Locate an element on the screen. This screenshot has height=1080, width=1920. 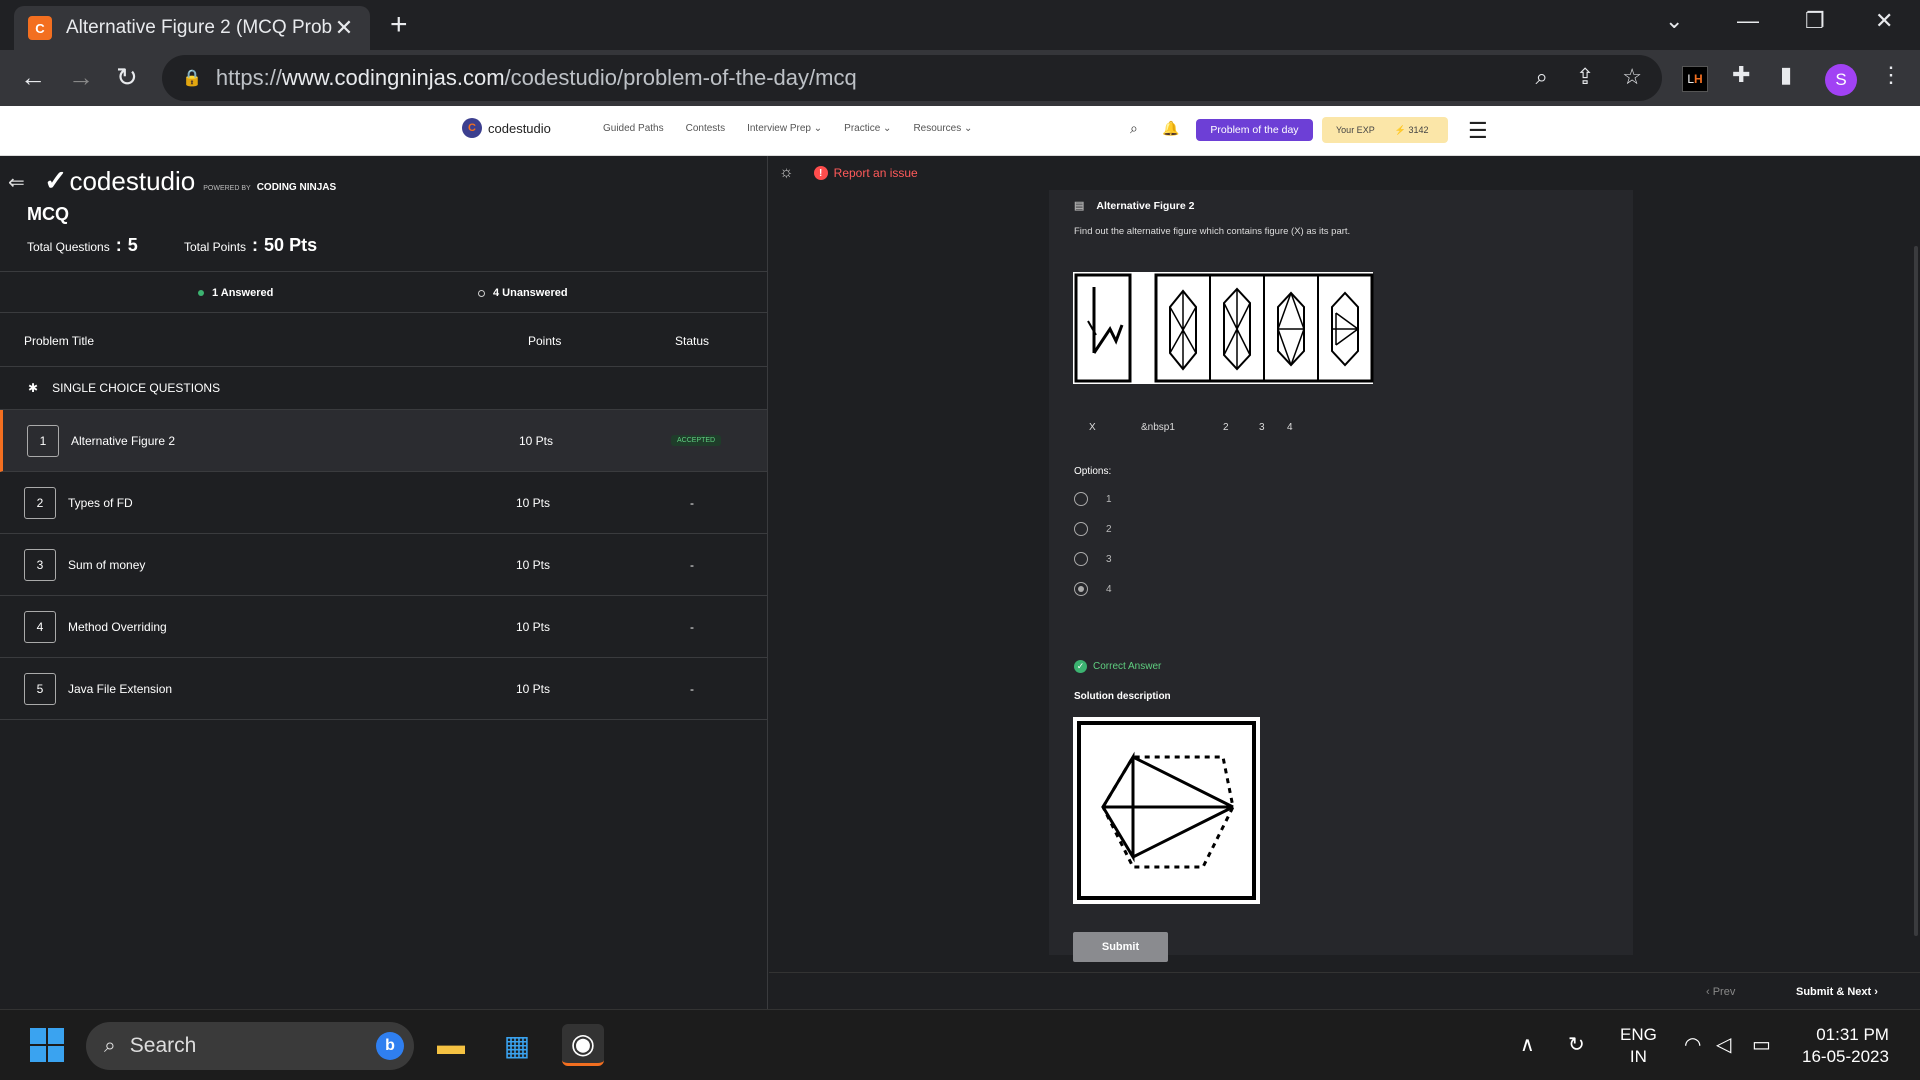
option-radio-selected is located at coordinates (1081, 589).